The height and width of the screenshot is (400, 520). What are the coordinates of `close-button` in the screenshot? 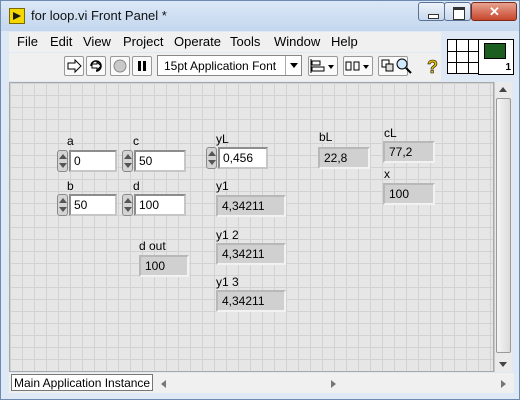 It's located at (494, 11).